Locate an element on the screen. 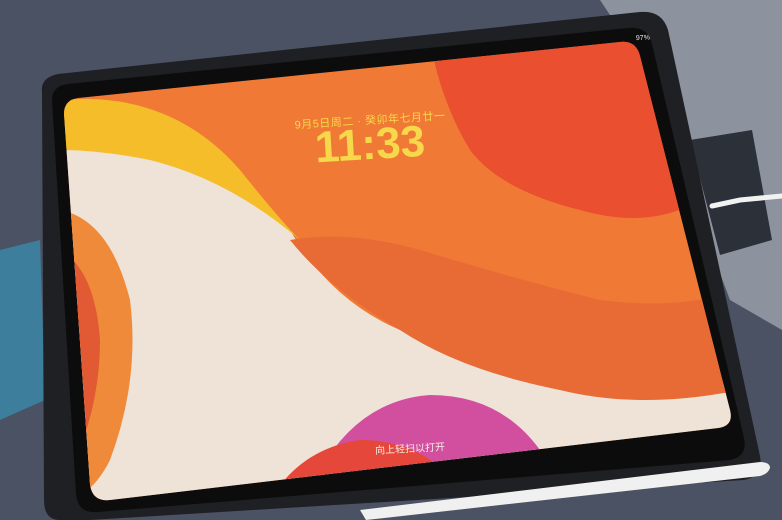 The image size is (782, 520). left-blue-object is located at coordinates (22, 330).